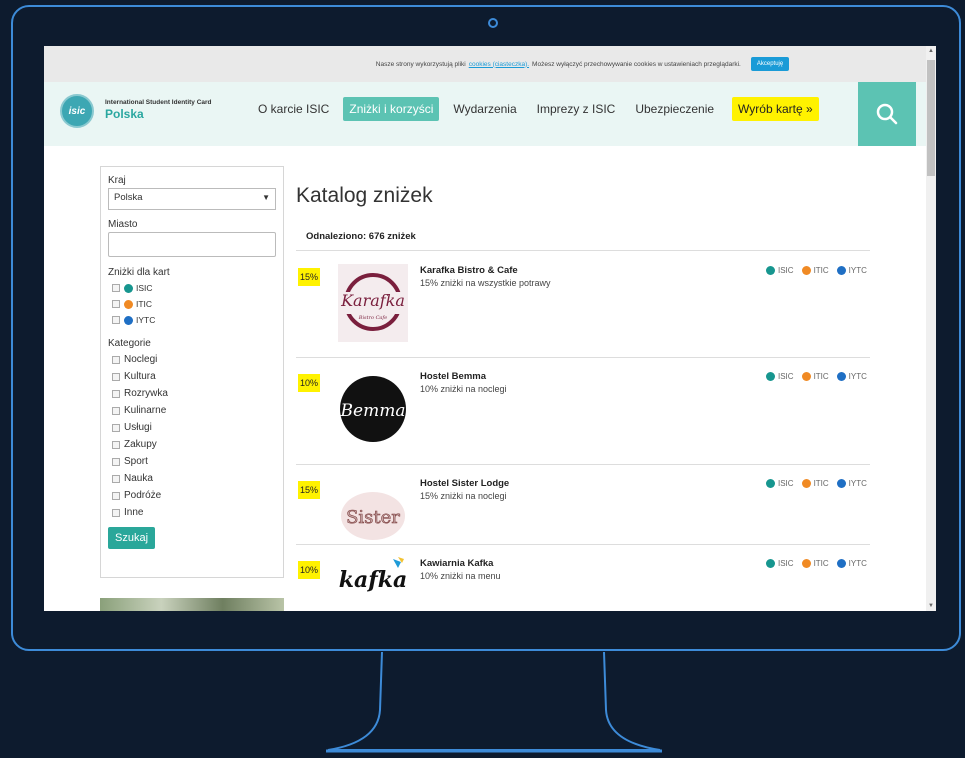  I want to click on city-input, so click(192, 244).